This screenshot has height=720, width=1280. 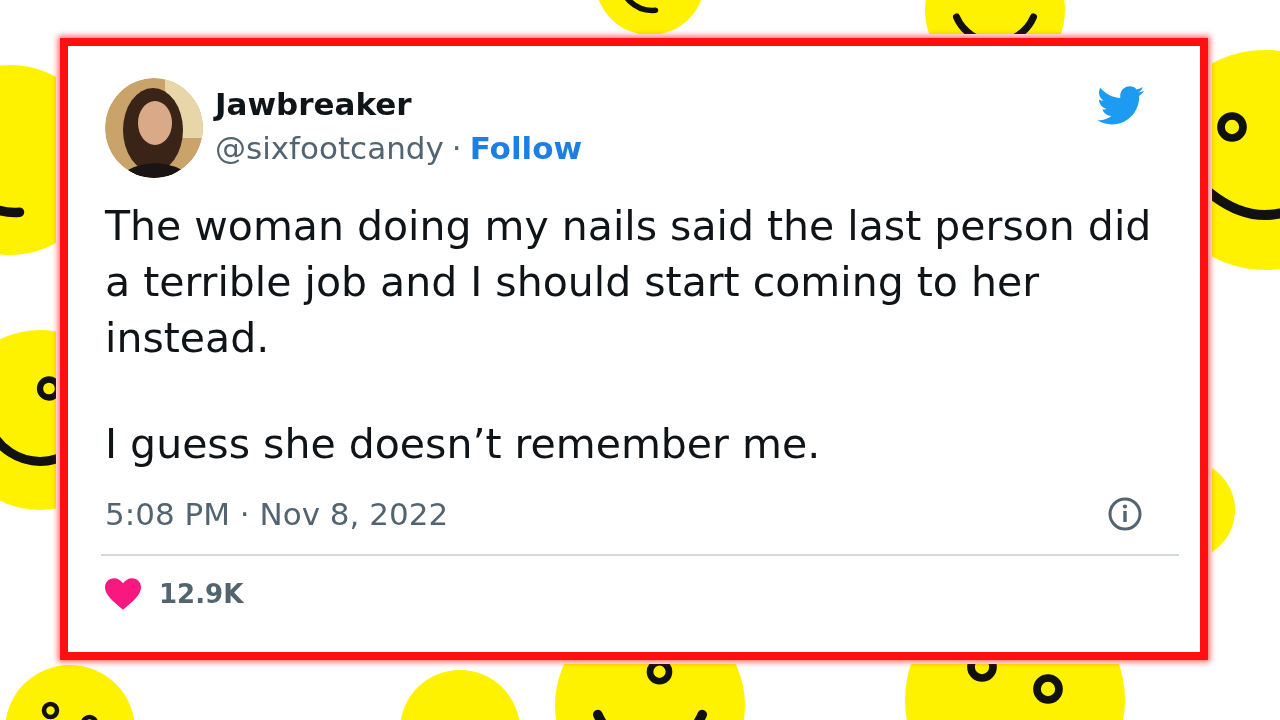 I want to click on like-count: 12.9K, so click(x=201, y=594).